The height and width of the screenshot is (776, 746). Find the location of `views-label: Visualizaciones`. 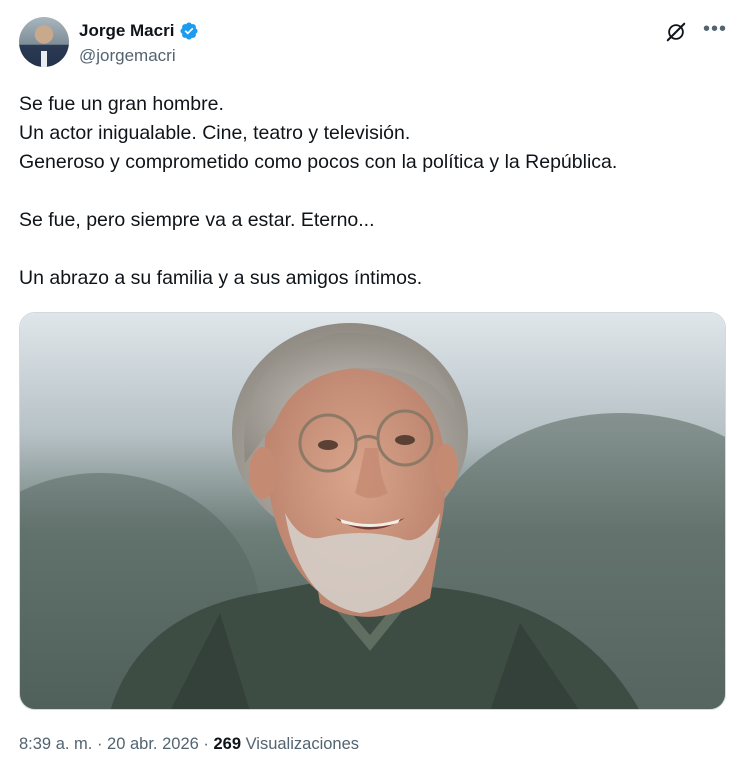

views-label: Visualizaciones is located at coordinates (300, 744).